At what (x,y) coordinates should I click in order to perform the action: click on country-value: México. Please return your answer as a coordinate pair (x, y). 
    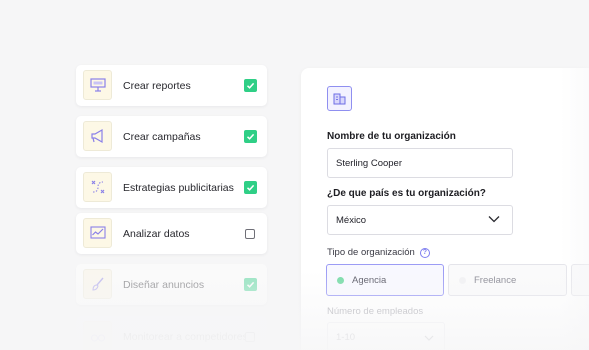
    Looking at the image, I should click on (351, 220).